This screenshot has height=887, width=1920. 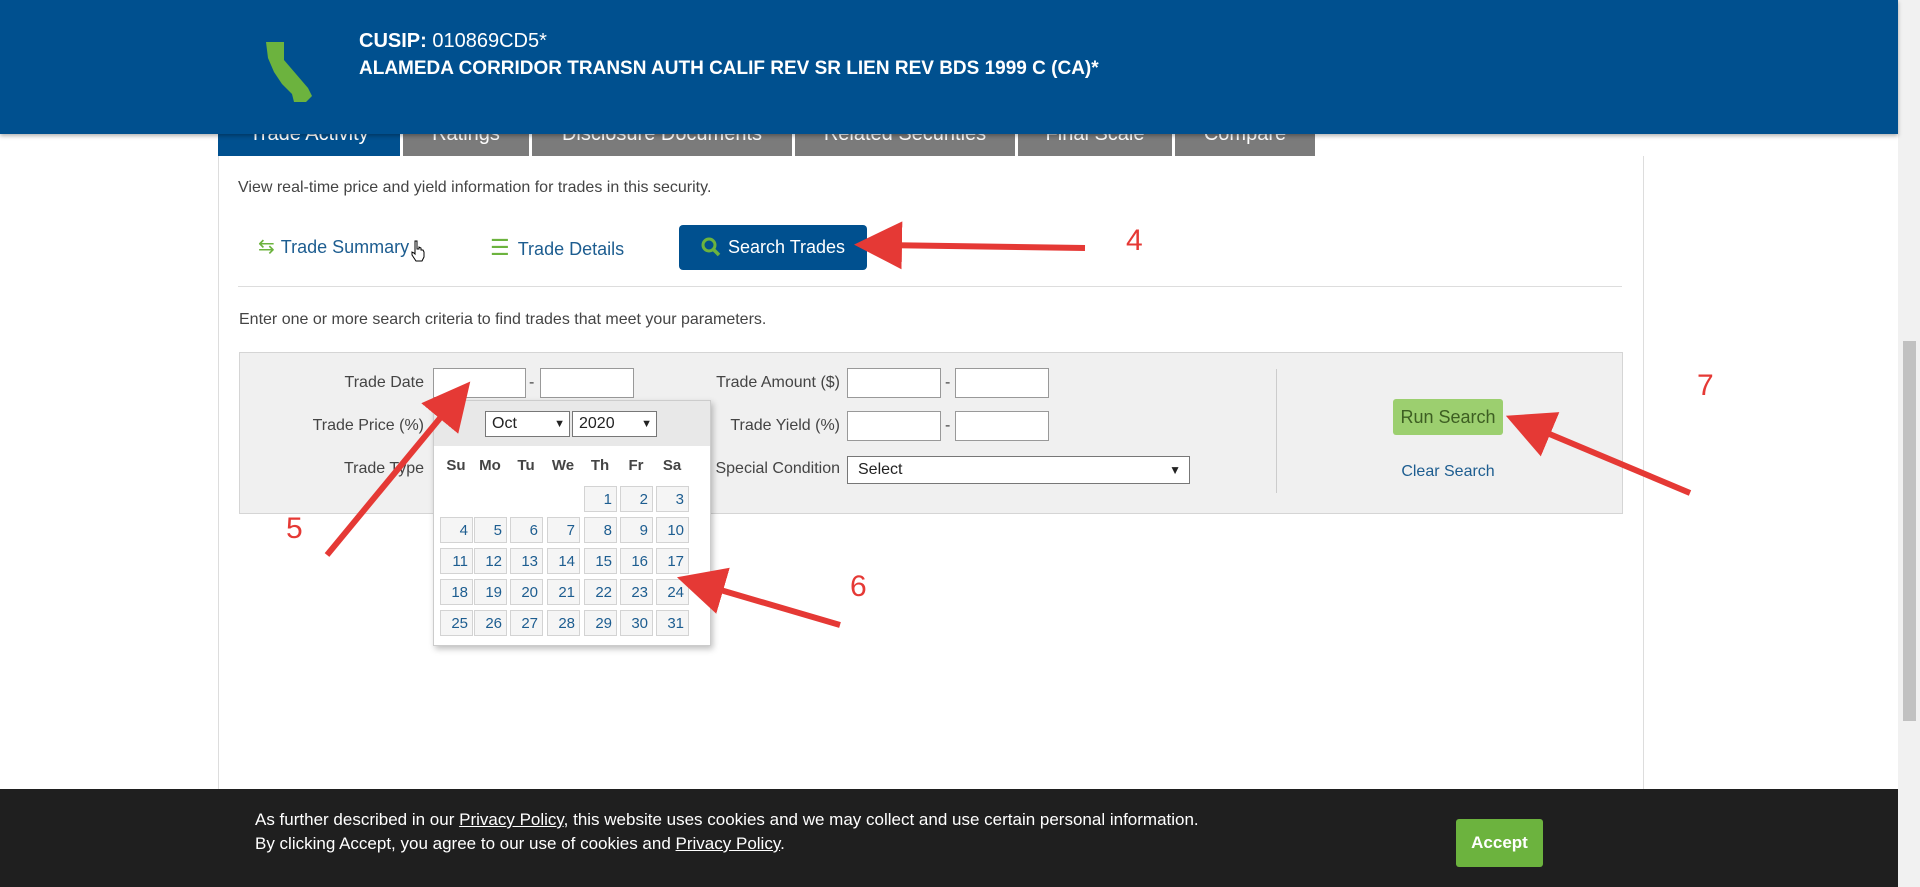 What do you see at coordinates (479, 383) in the screenshot?
I see `trade-date-from-input` at bounding box center [479, 383].